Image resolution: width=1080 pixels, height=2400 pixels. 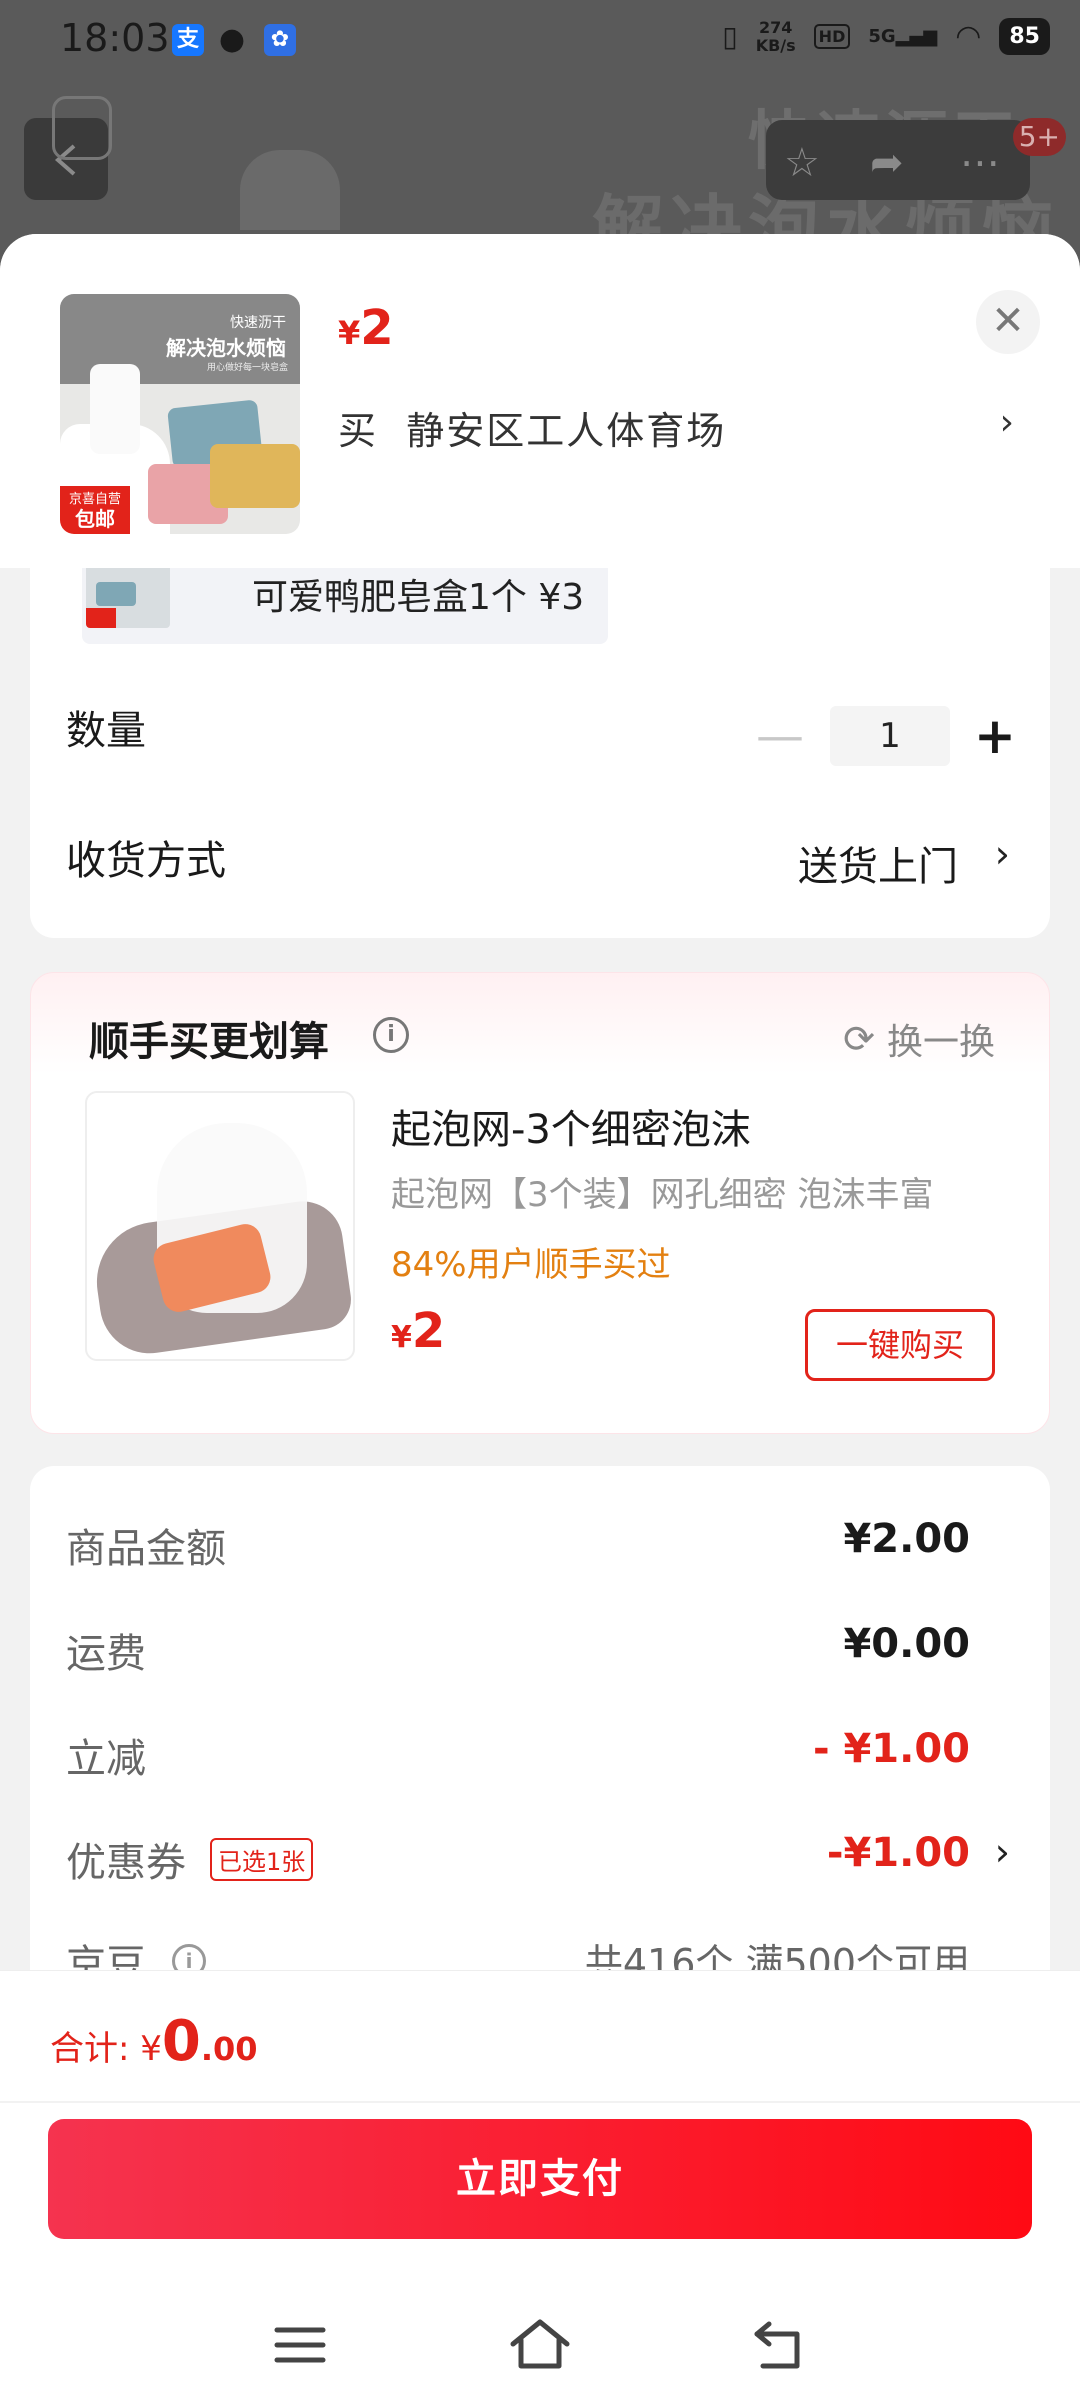 I want to click on product-thumbnail: 快速沥干 解决泡水烦恼 用心做好每一块皂盒 京喜自营 包邮, so click(x=180, y=414).